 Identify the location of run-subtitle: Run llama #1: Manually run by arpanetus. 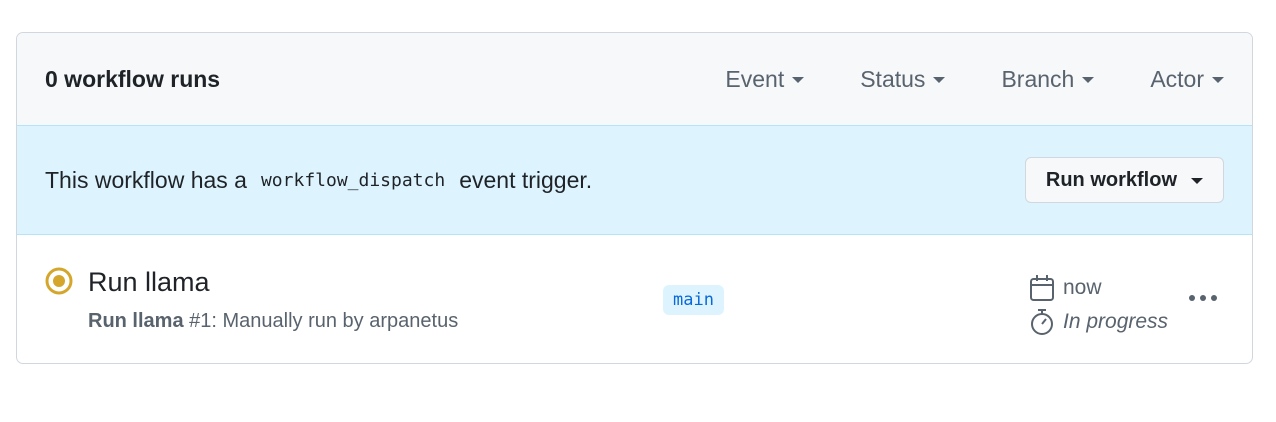
(273, 321).